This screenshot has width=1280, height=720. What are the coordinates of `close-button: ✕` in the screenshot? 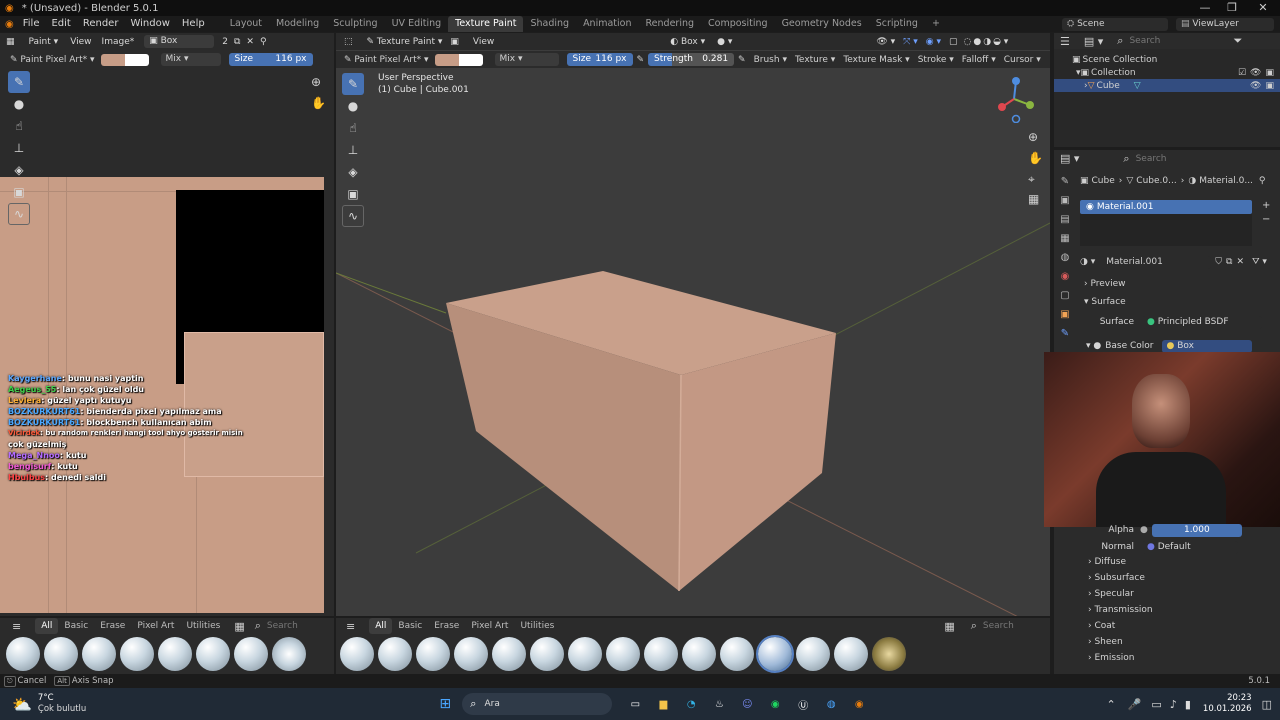 It's located at (1263, 8).